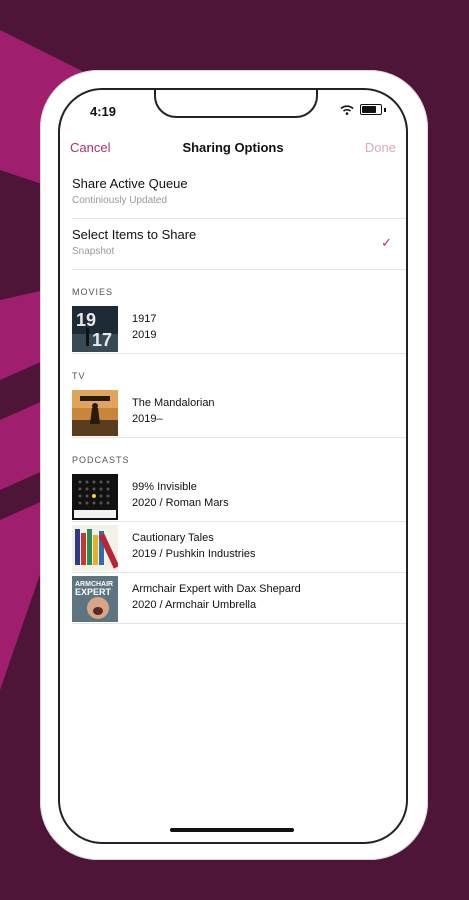 Image resolution: width=469 pixels, height=900 pixels. I want to click on checkmark-icon: ✓, so click(386, 242).